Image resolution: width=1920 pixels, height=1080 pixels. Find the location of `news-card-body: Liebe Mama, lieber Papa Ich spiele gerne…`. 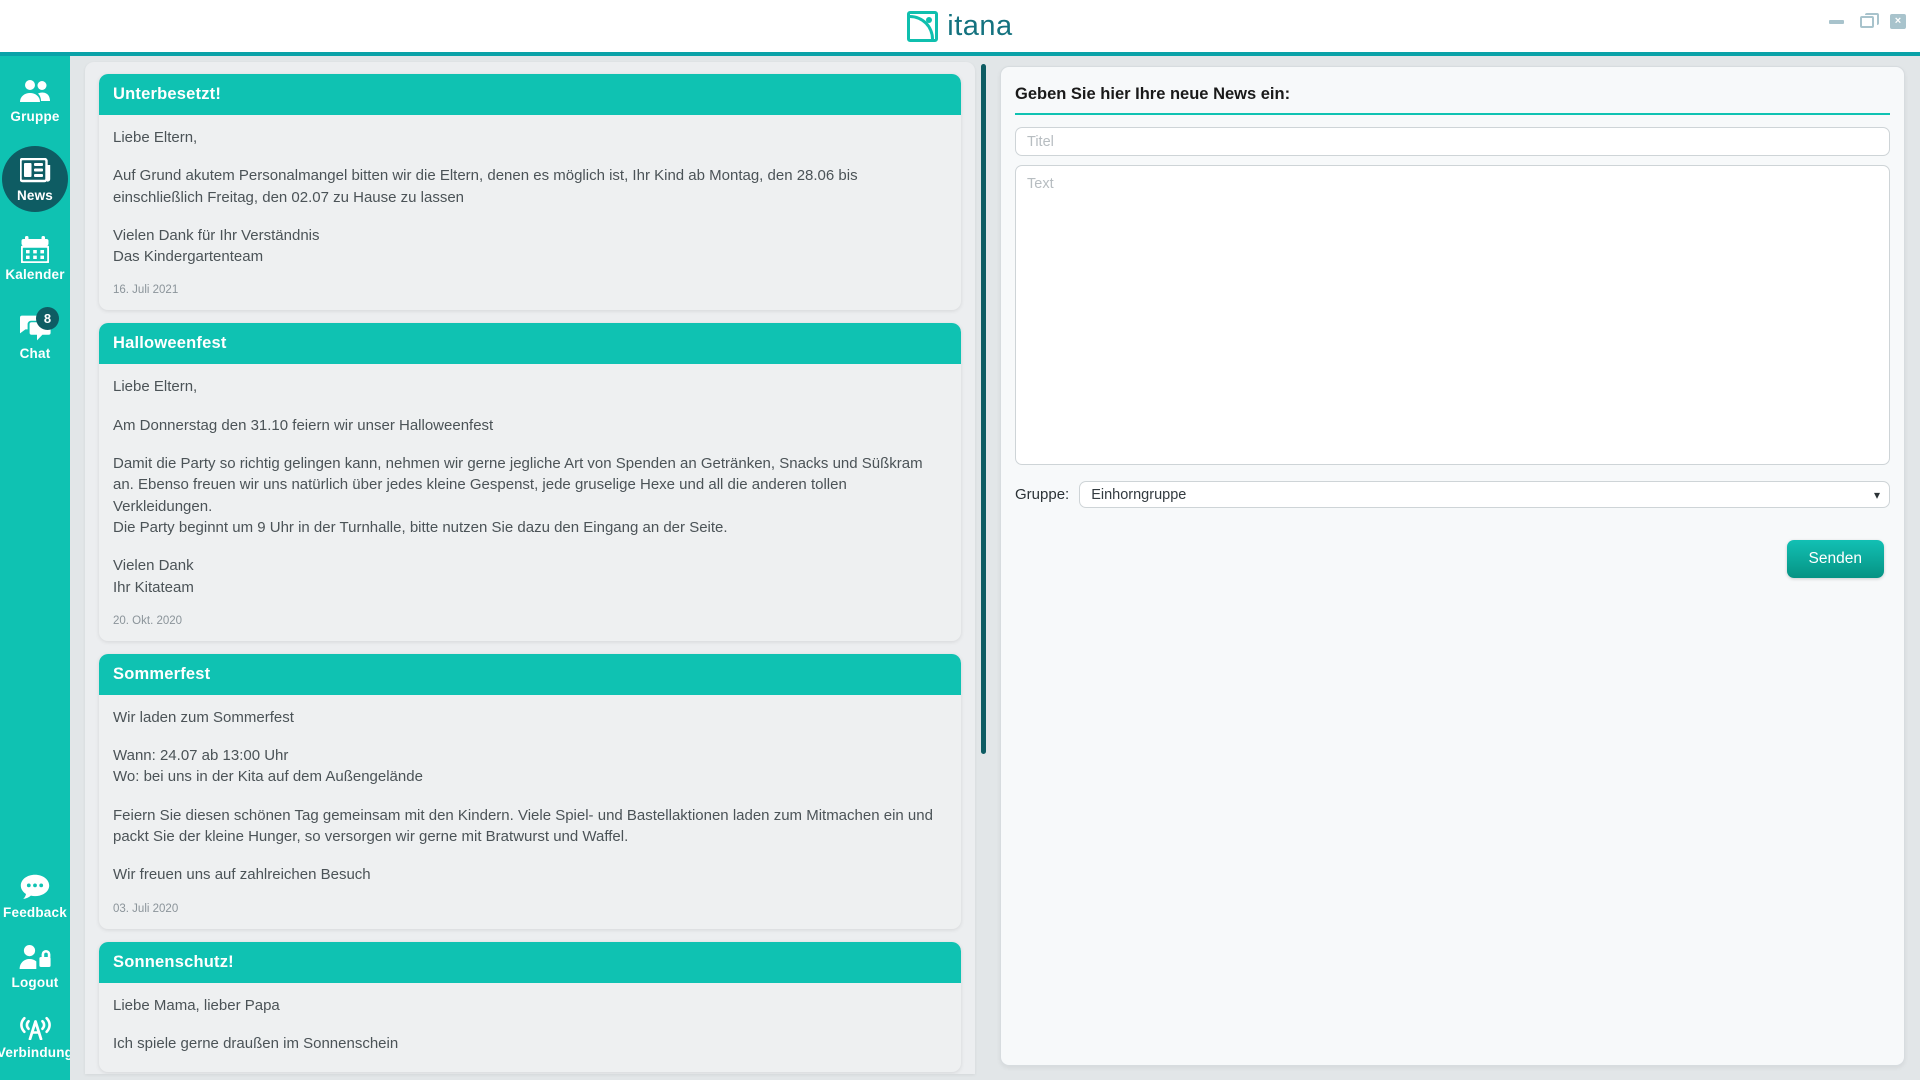

news-card-body: Liebe Mama, lieber Papa Ich spiele gerne… is located at coordinates (530, 1028).